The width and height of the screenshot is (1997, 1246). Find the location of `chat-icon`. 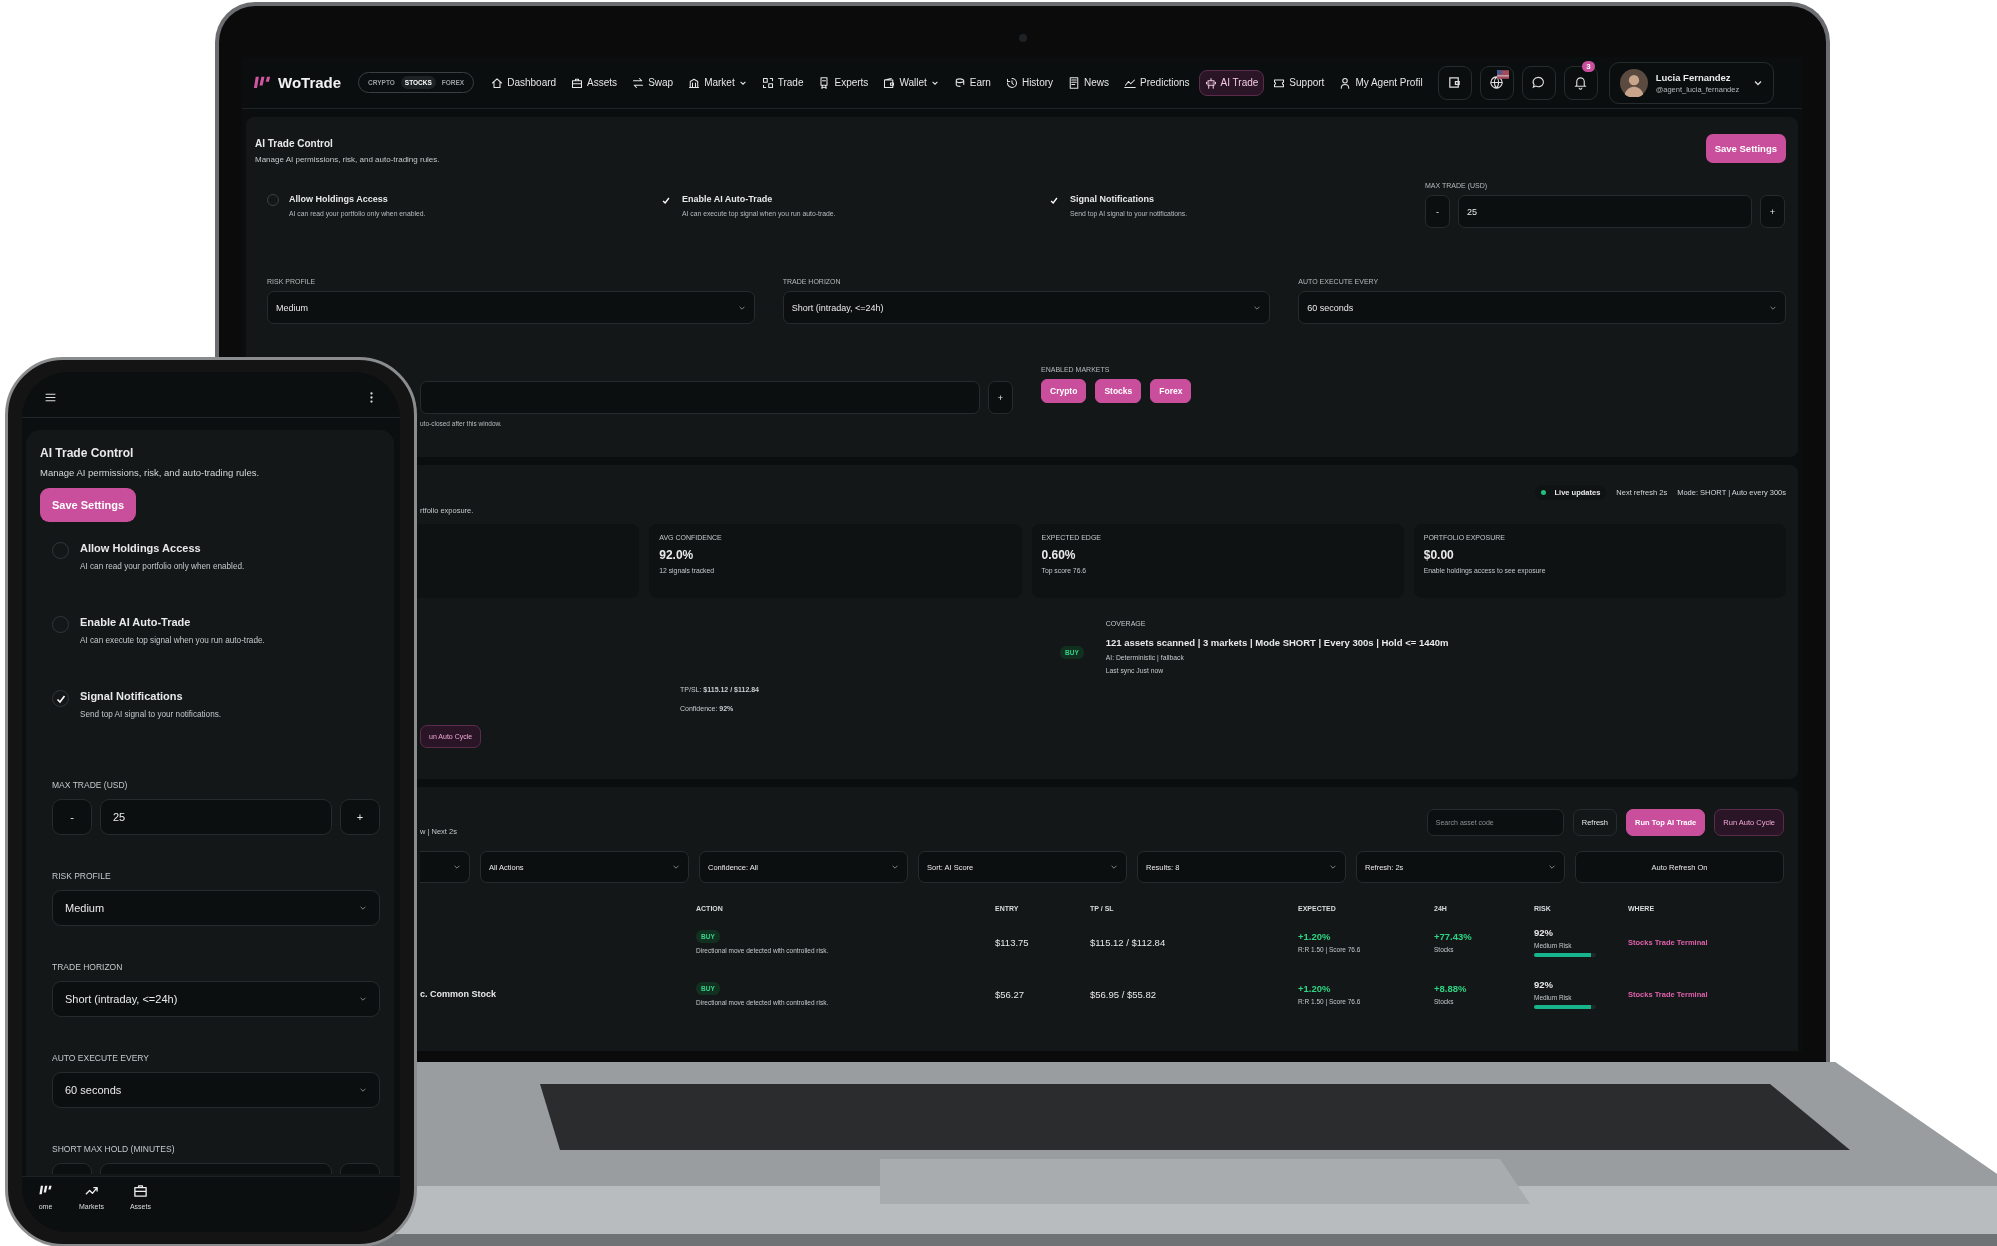

chat-icon is located at coordinates (1539, 82).